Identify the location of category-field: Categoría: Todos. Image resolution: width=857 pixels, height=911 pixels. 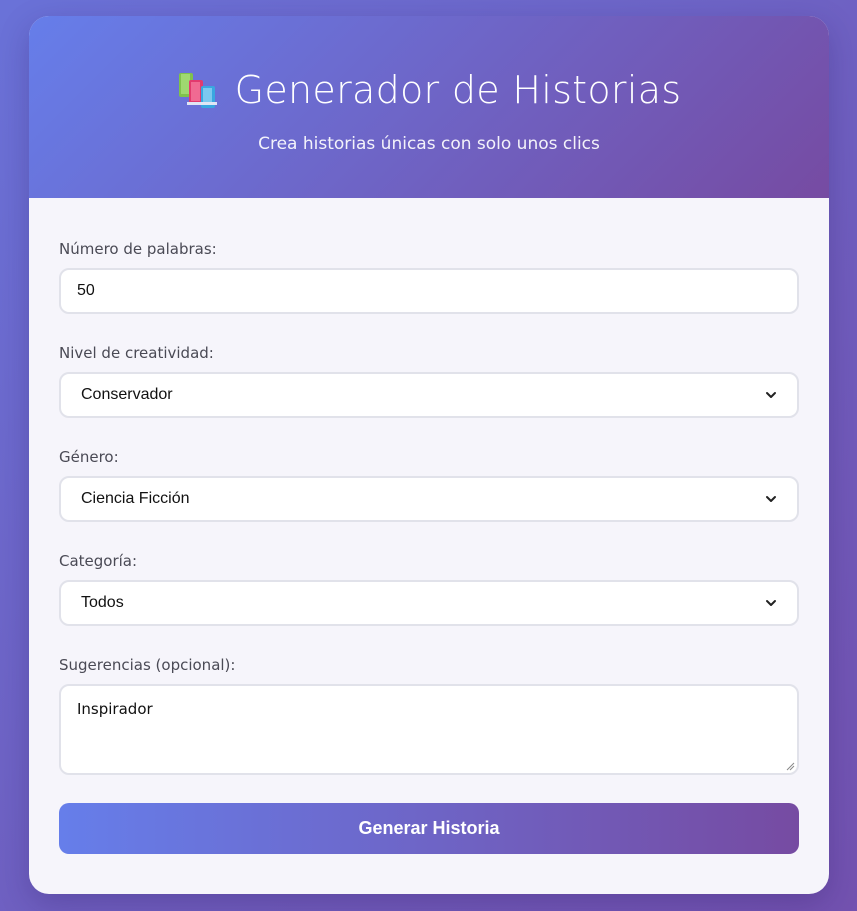
(429, 589).